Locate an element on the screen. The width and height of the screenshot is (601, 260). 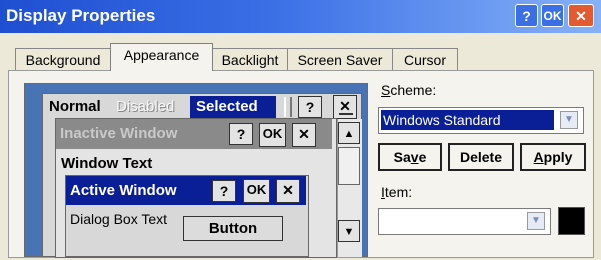
active-ok-button: OK is located at coordinates (256, 191).